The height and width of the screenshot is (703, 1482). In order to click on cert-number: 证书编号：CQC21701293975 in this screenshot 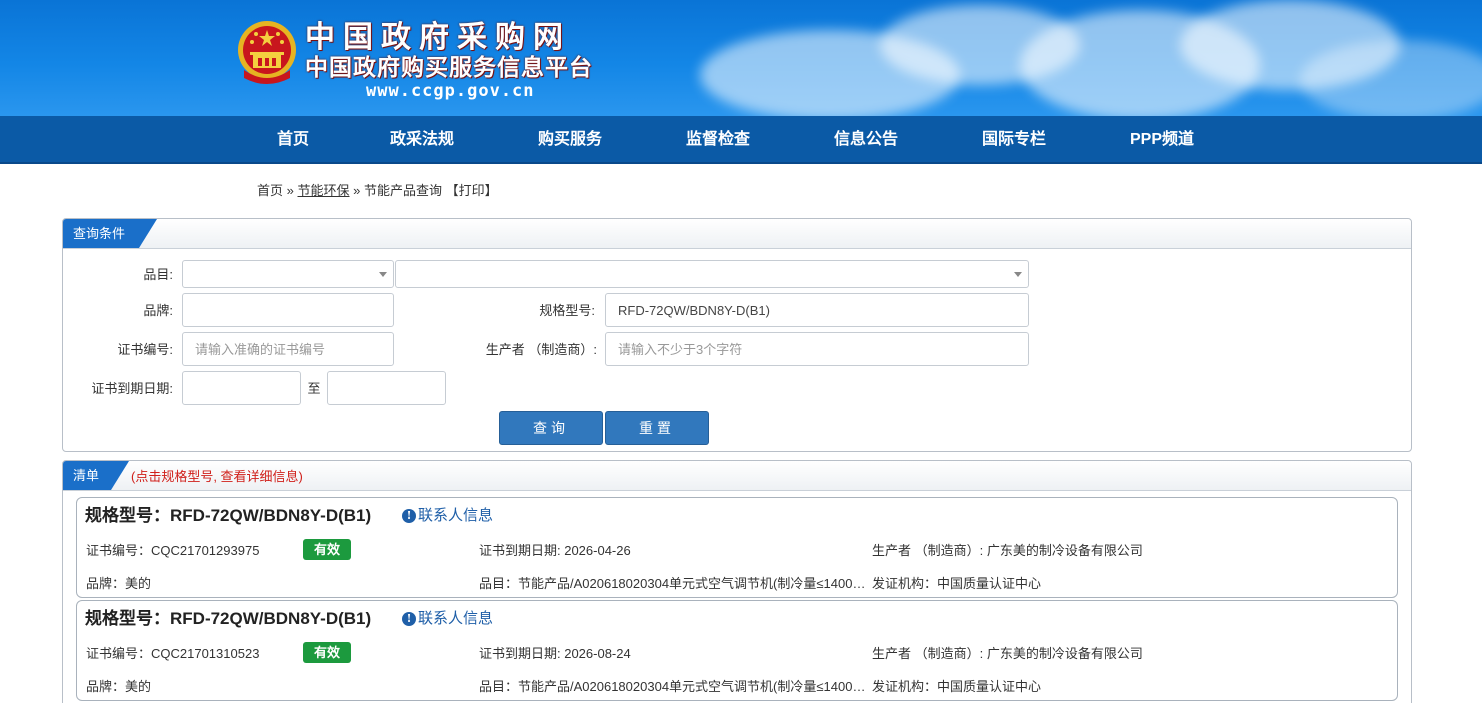, I will do `click(173, 550)`.